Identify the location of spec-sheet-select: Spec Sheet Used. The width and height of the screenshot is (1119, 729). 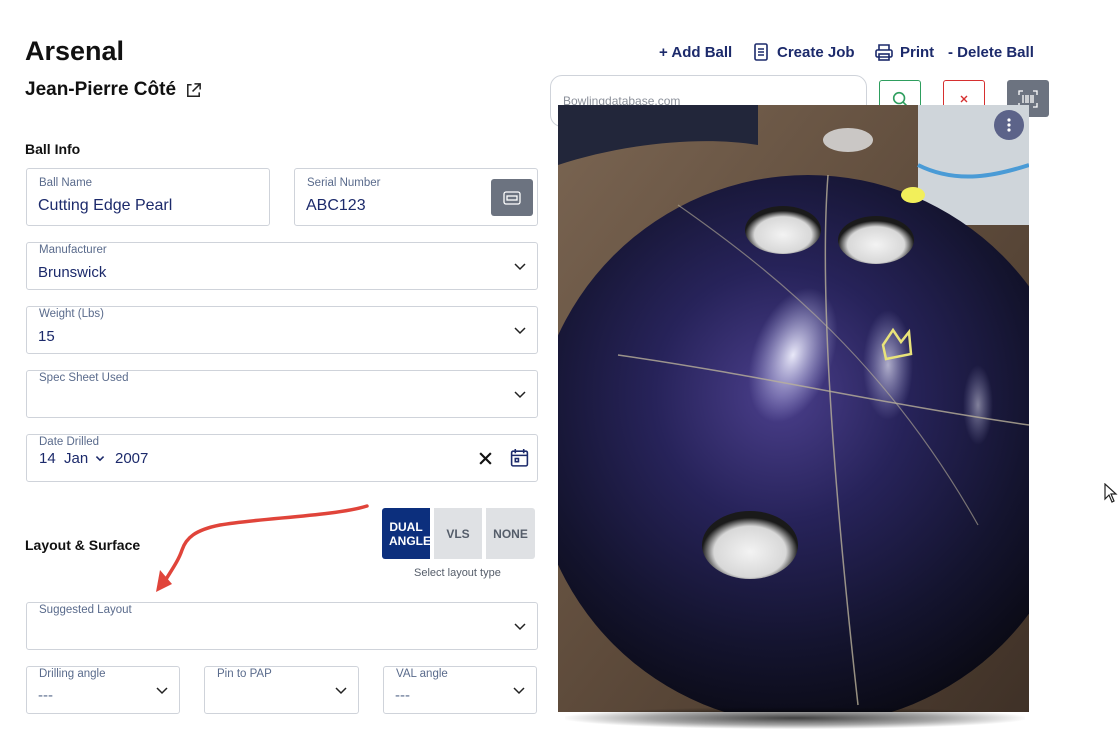
(282, 394).